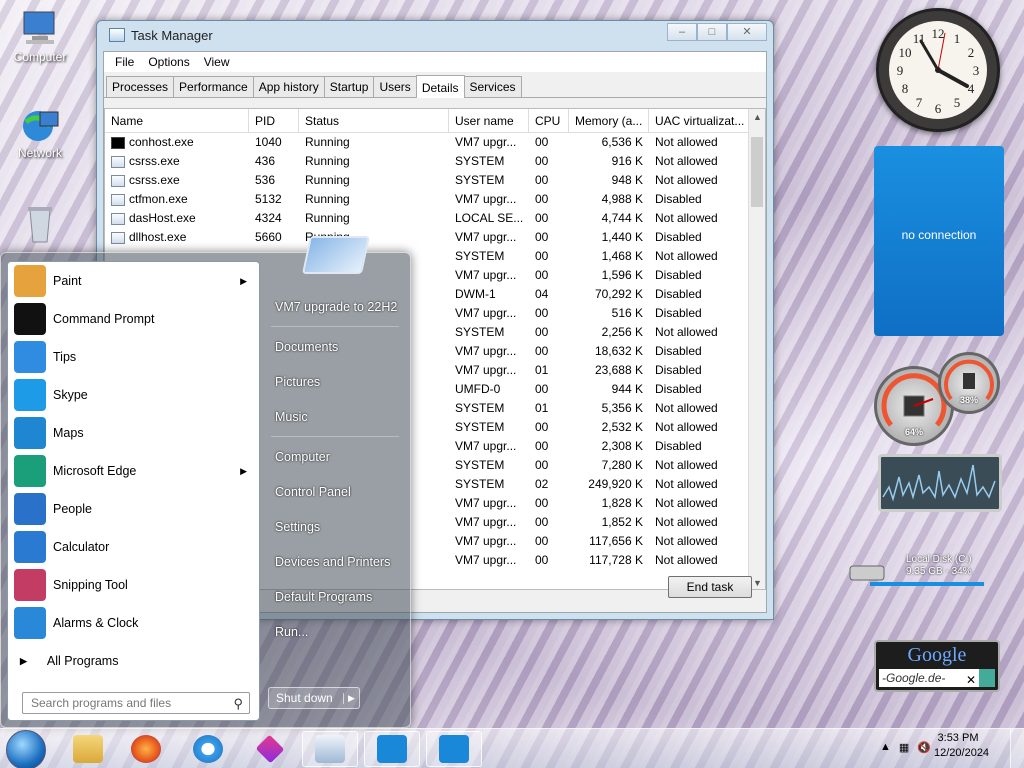 This screenshot has width=1024, height=768. I want to click on tab-processes: Processes, so click(140, 86).